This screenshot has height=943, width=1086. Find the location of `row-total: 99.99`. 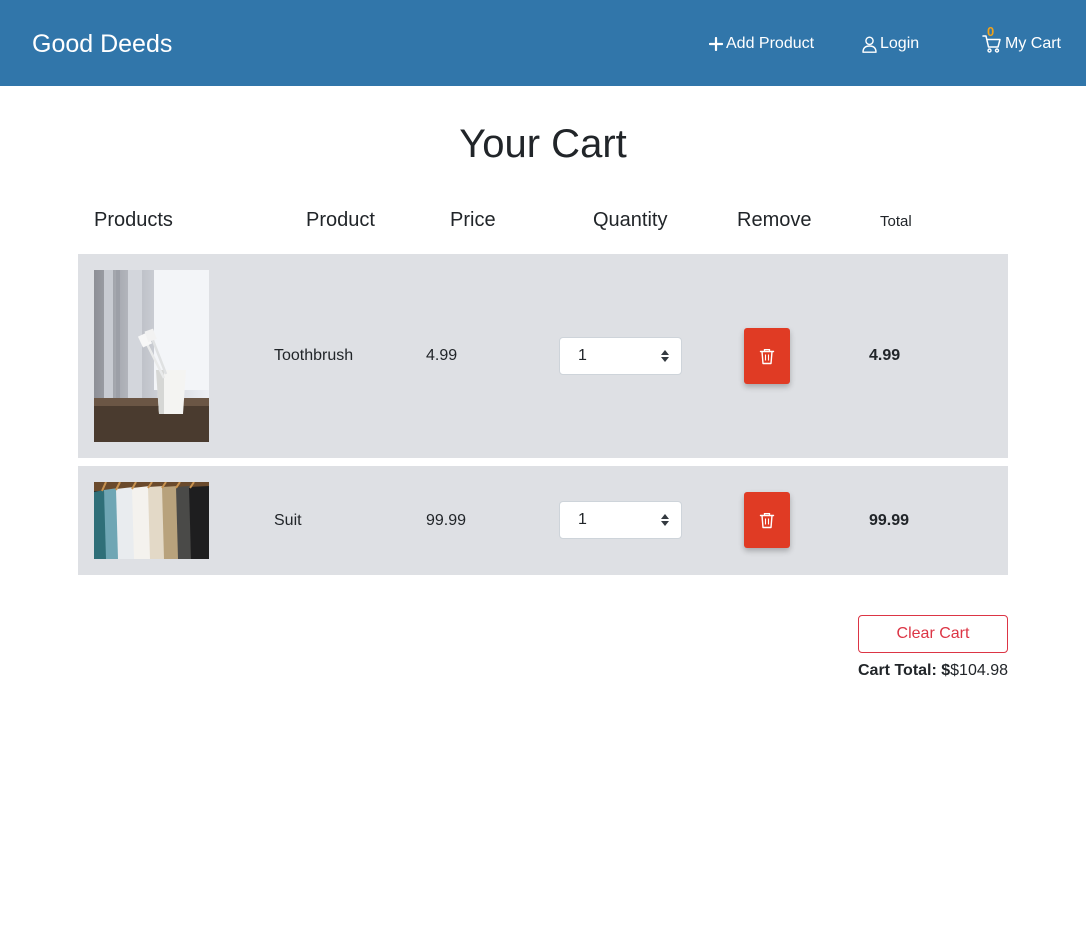

row-total: 99.99 is located at coordinates (889, 520).